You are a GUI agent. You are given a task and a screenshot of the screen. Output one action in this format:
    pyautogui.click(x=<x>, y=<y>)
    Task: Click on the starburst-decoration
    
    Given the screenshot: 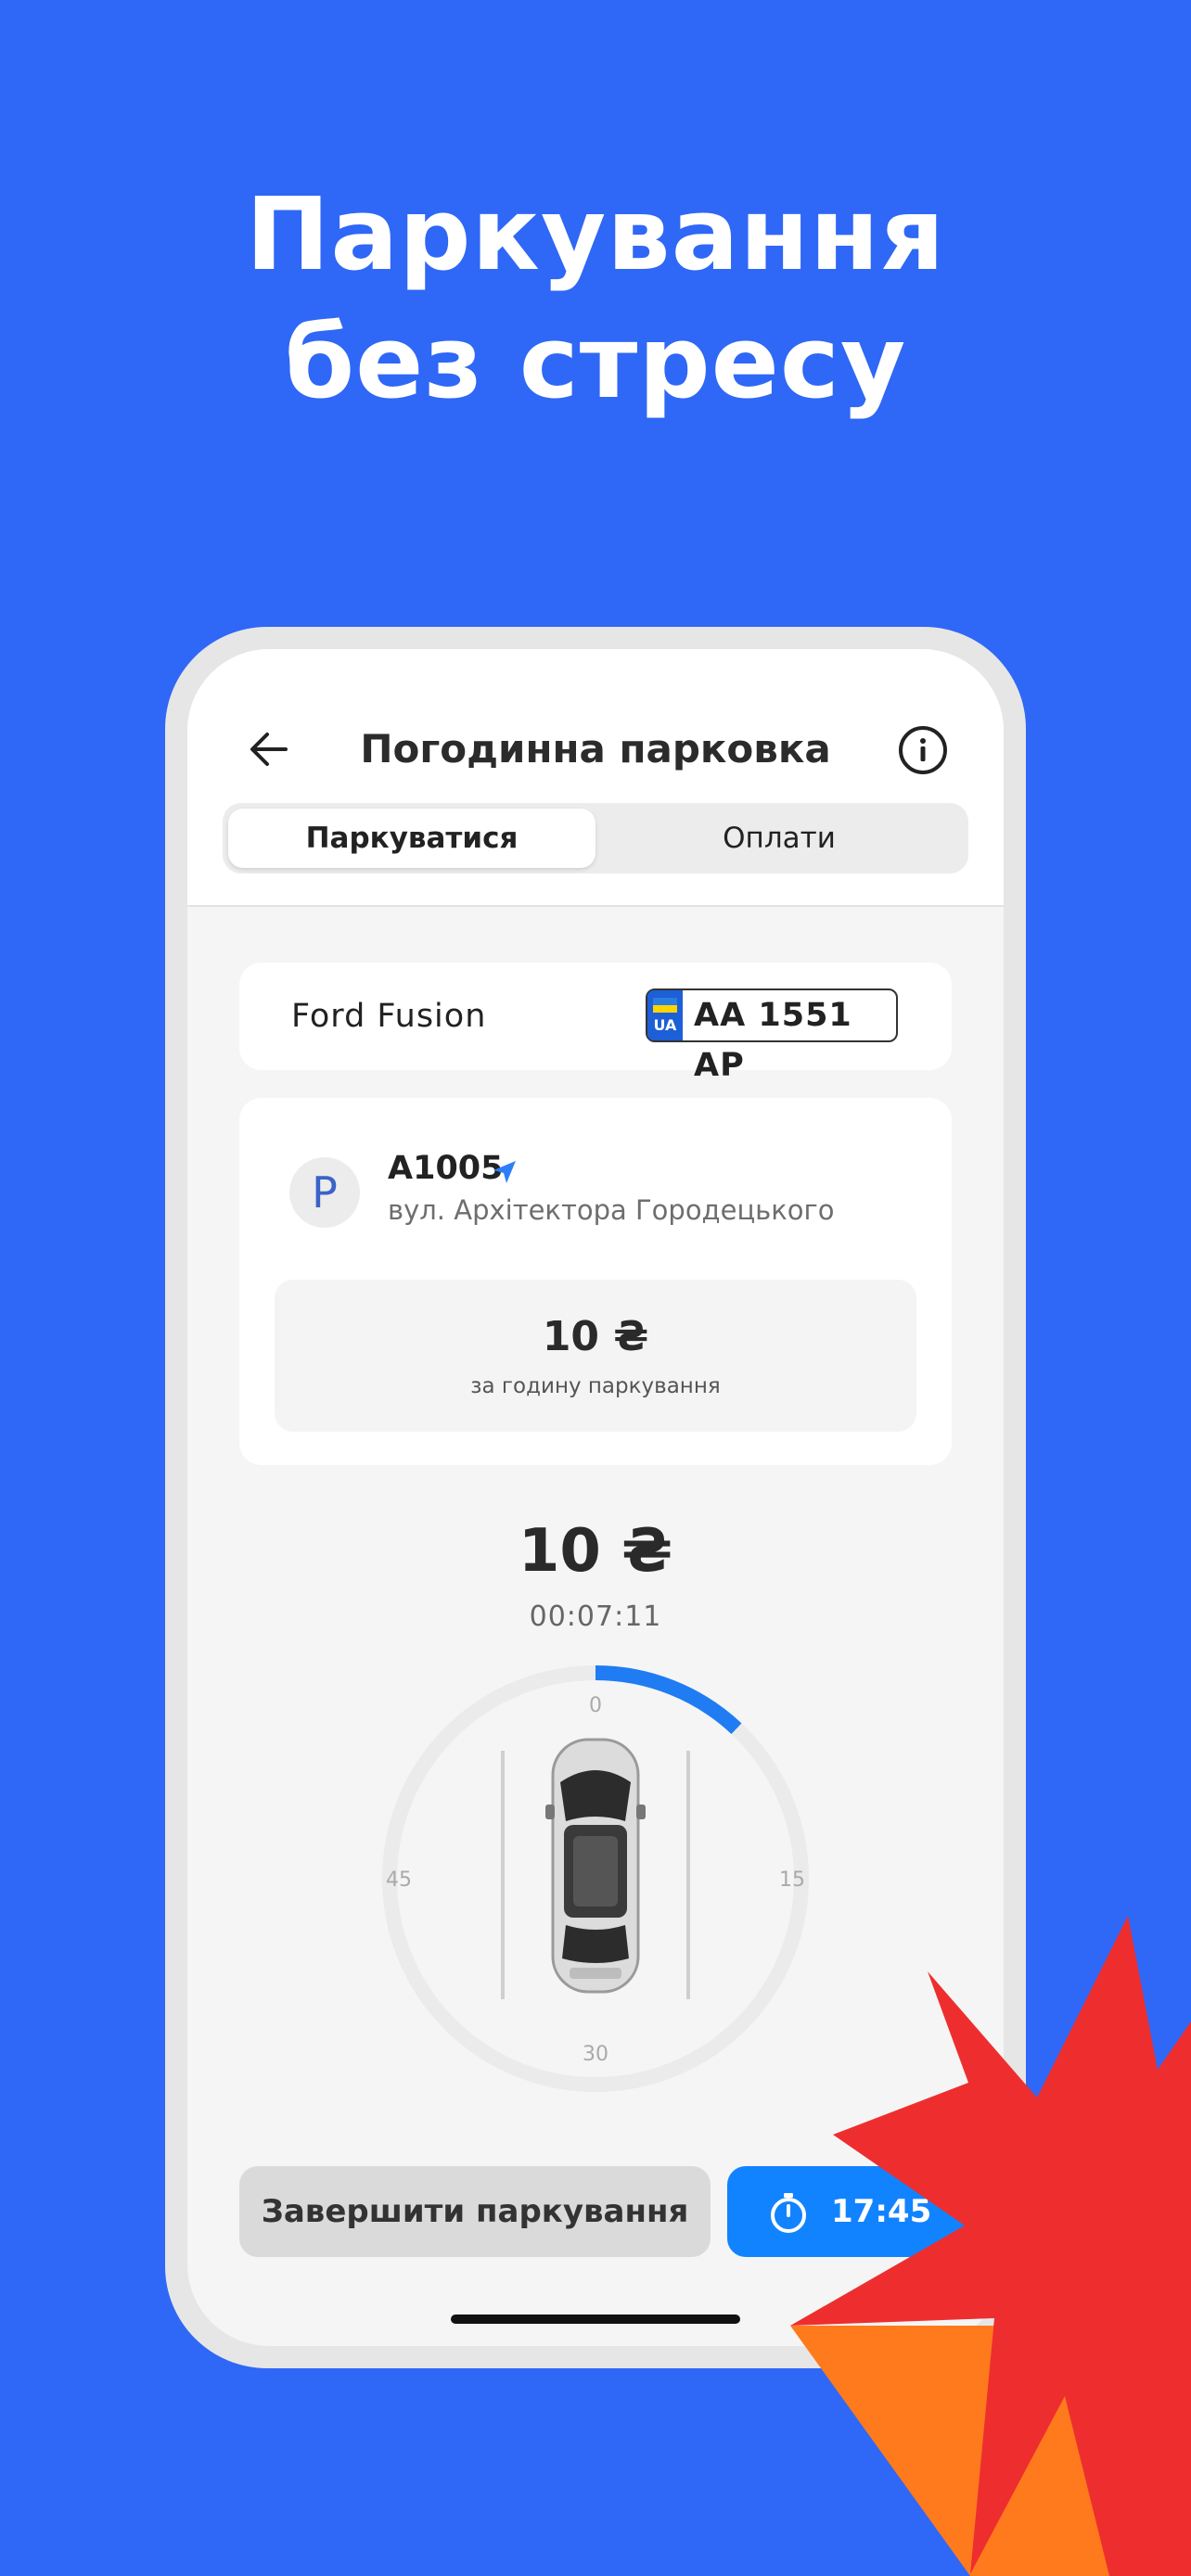 What is the action you would take?
    pyautogui.click(x=990, y=2246)
    